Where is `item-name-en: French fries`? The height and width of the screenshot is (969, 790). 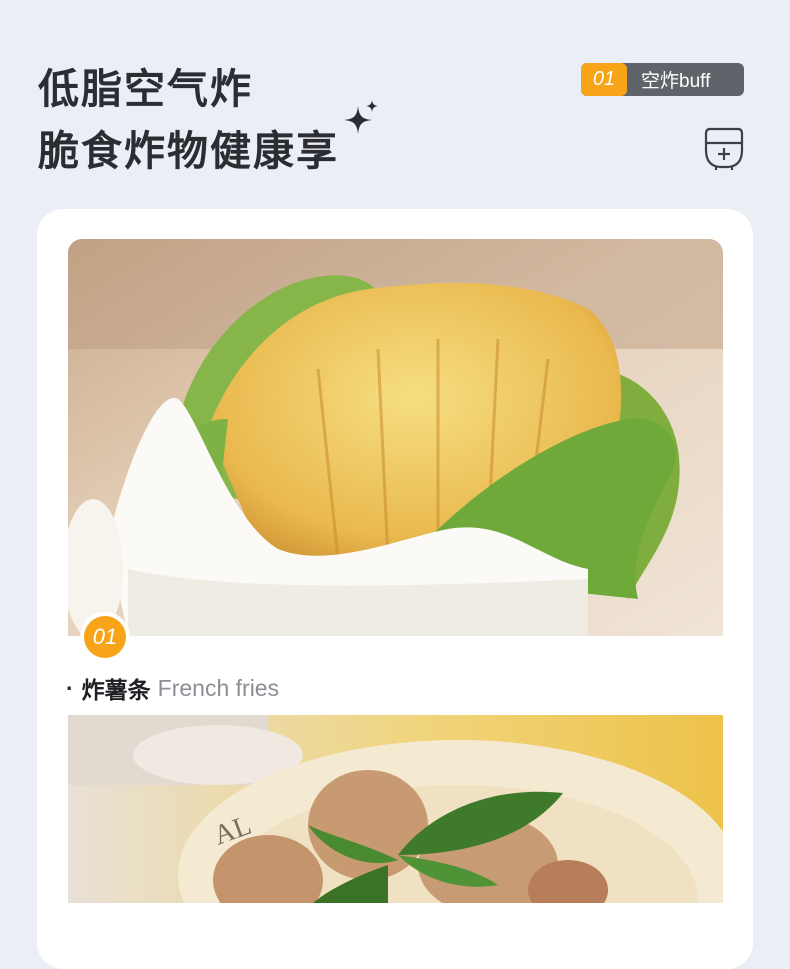
item-name-en: French fries is located at coordinates (218, 687).